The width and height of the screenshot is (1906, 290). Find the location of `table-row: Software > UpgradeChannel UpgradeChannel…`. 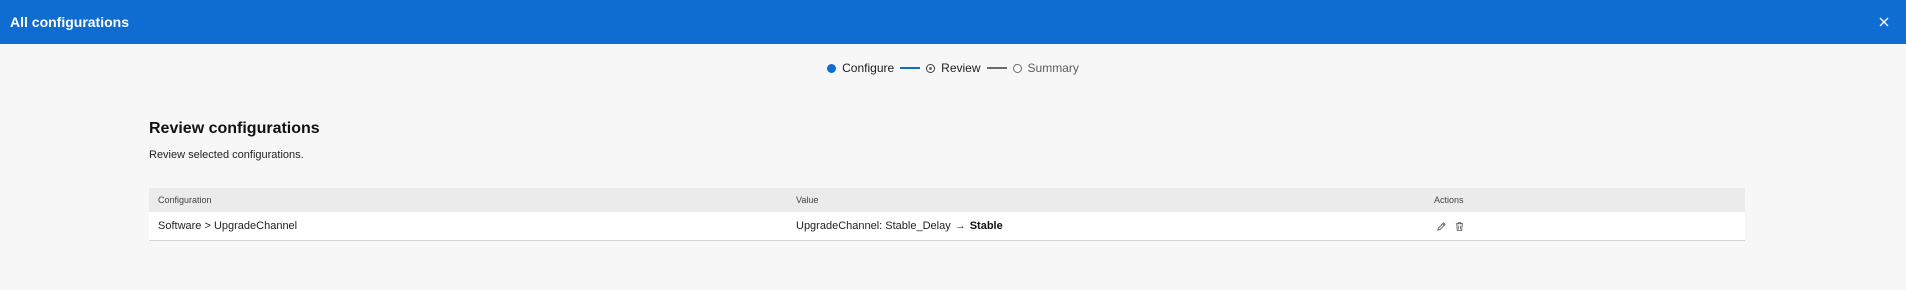

table-row: Software > UpgradeChannel UpgradeChannel… is located at coordinates (947, 226).